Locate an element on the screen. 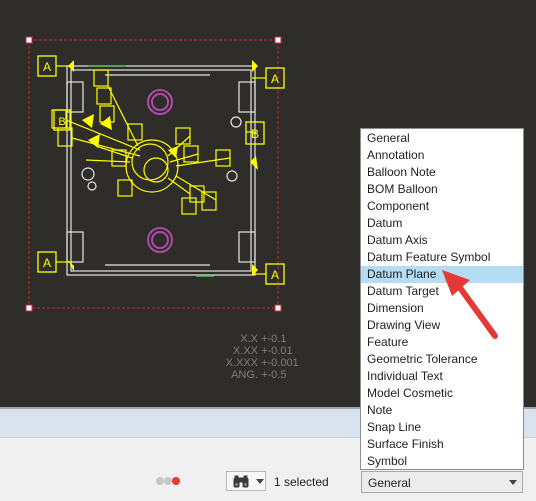  datum-tag-a-top-right: A is located at coordinates (275, 78).